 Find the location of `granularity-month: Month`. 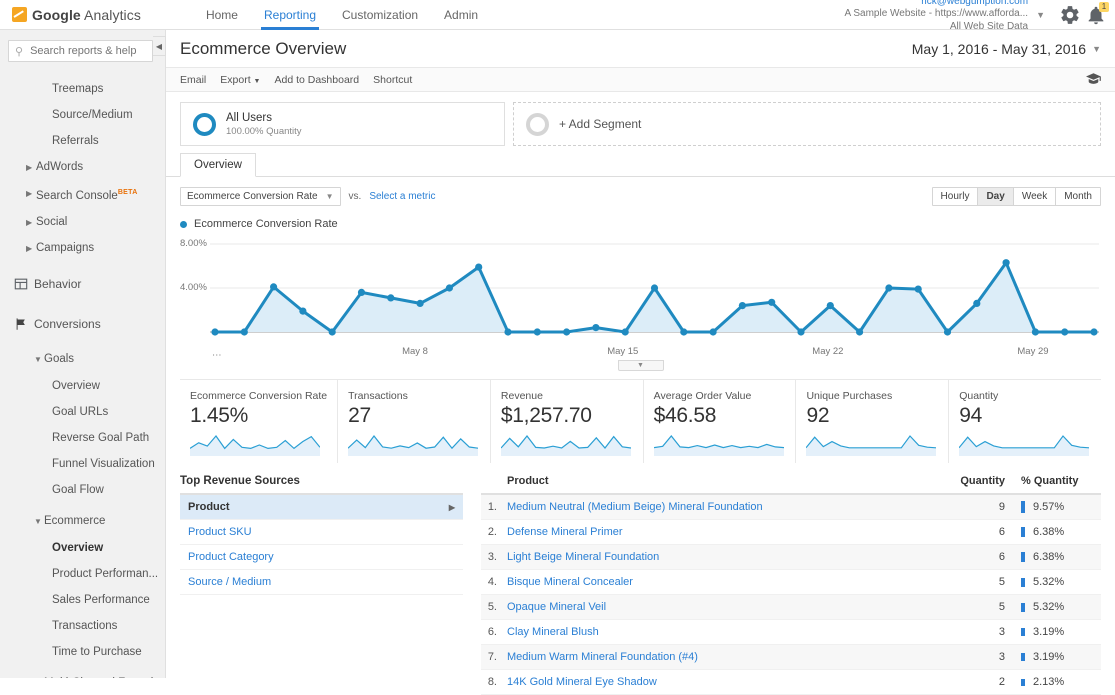

granularity-month: Month is located at coordinates (1078, 196).